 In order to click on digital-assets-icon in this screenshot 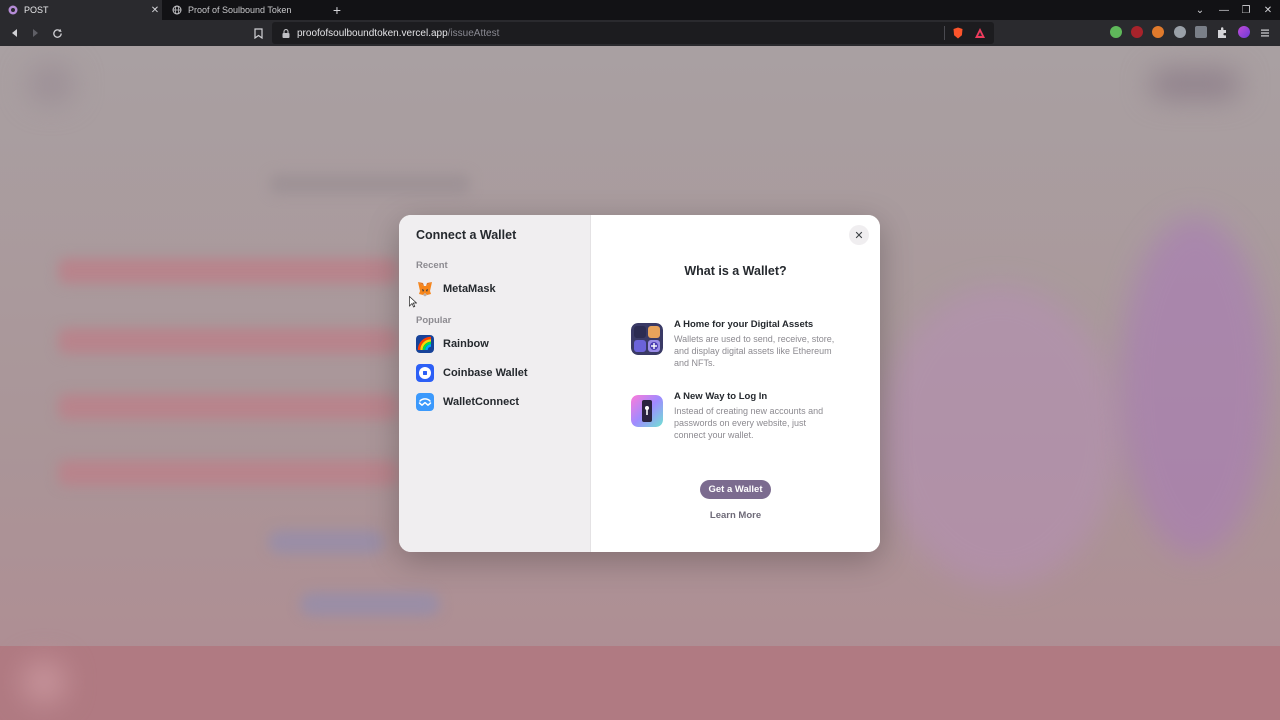, I will do `click(647, 339)`.